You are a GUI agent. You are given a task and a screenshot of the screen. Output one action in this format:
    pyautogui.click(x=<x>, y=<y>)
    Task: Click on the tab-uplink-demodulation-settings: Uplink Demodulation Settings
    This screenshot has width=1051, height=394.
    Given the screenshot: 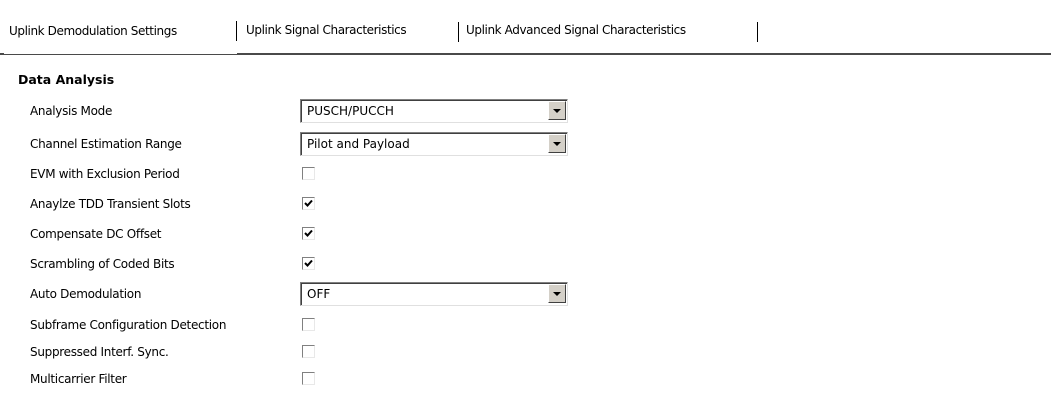 What is the action you would take?
    pyautogui.click(x=120, y=33)
    